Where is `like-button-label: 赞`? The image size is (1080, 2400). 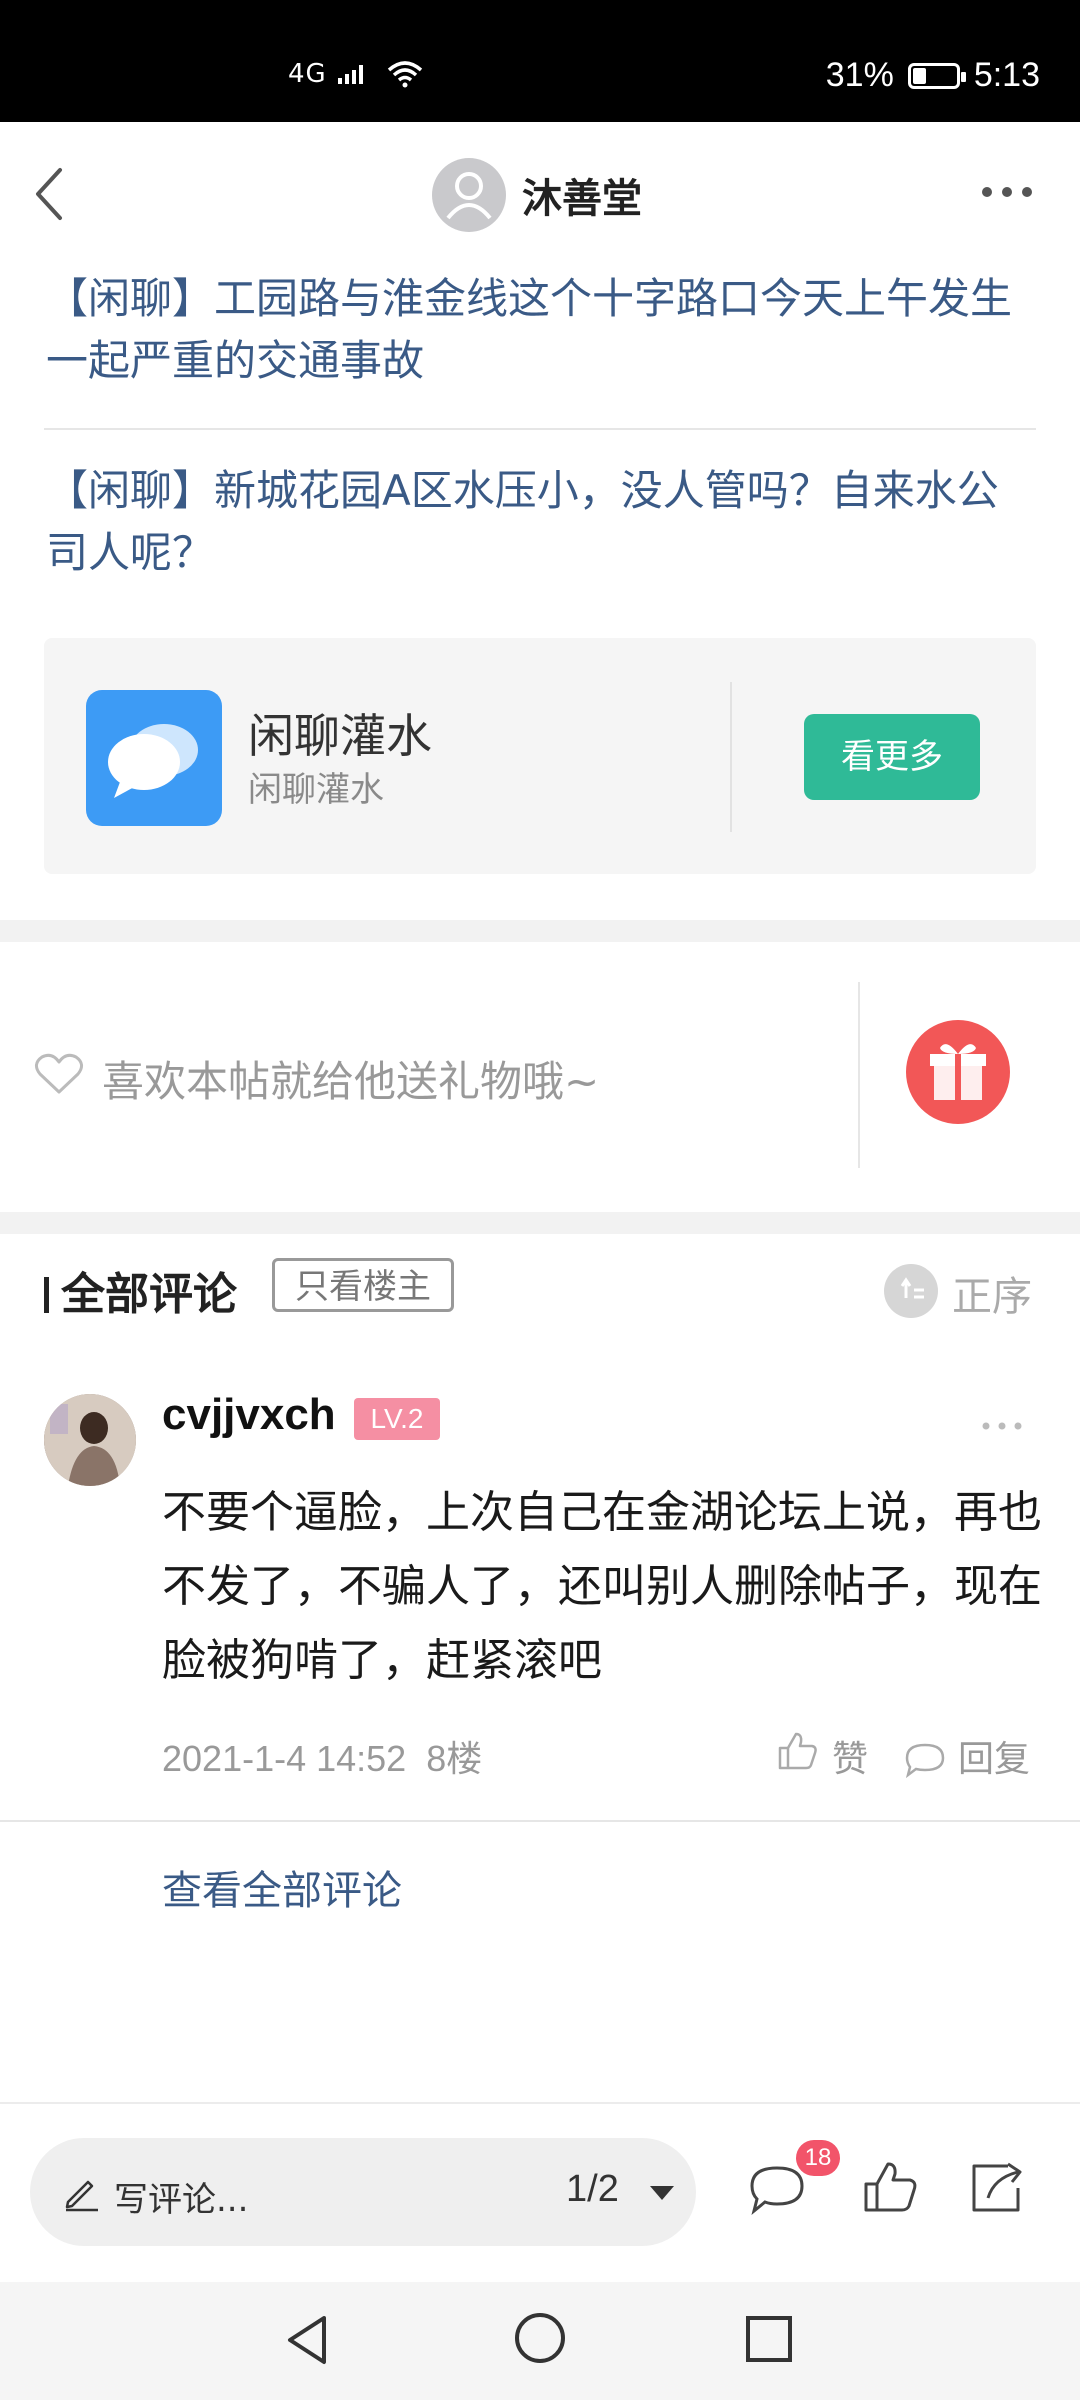 like-button-label: 赞 is located at coordinates (850, 1756).